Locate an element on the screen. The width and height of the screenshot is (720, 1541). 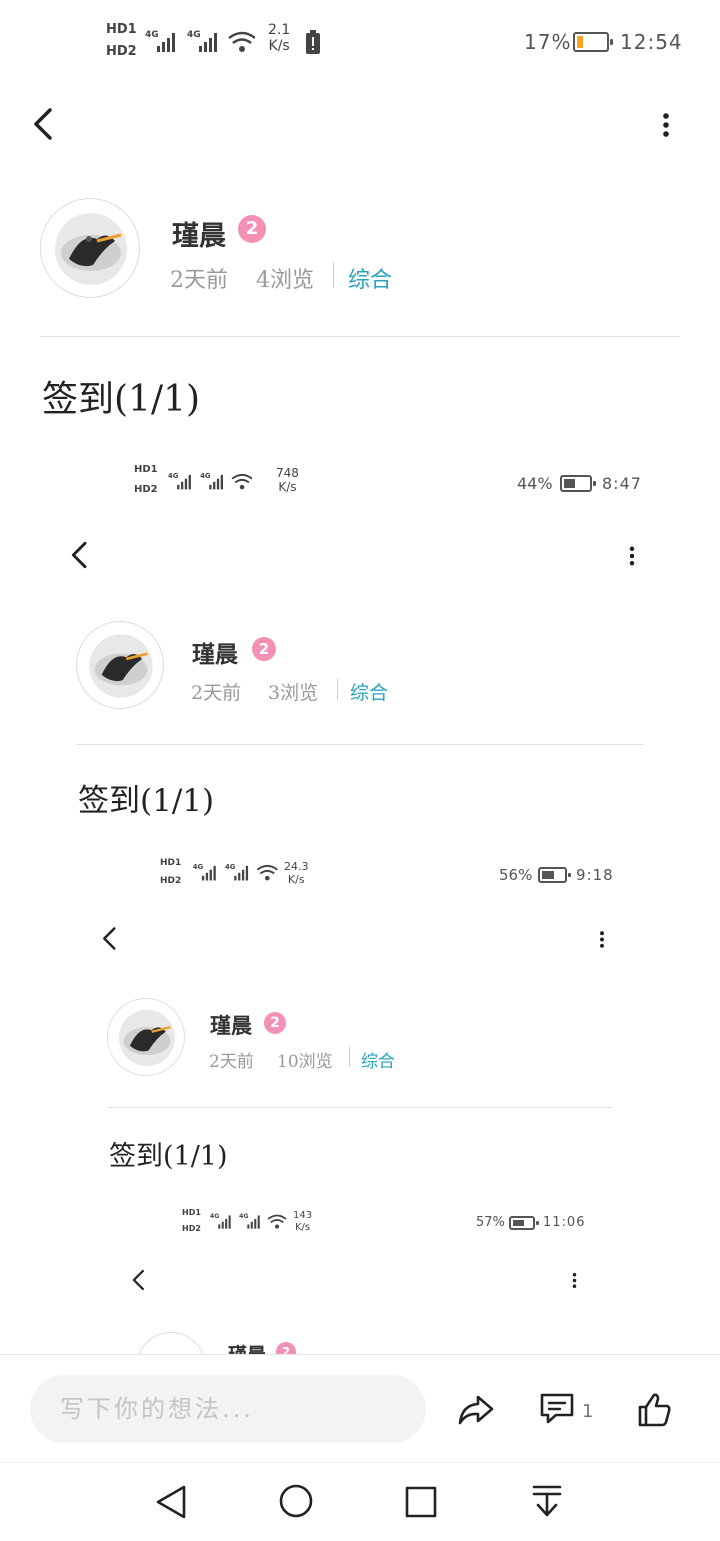
battery-percent: 44% is located at coordinates (535, 483).